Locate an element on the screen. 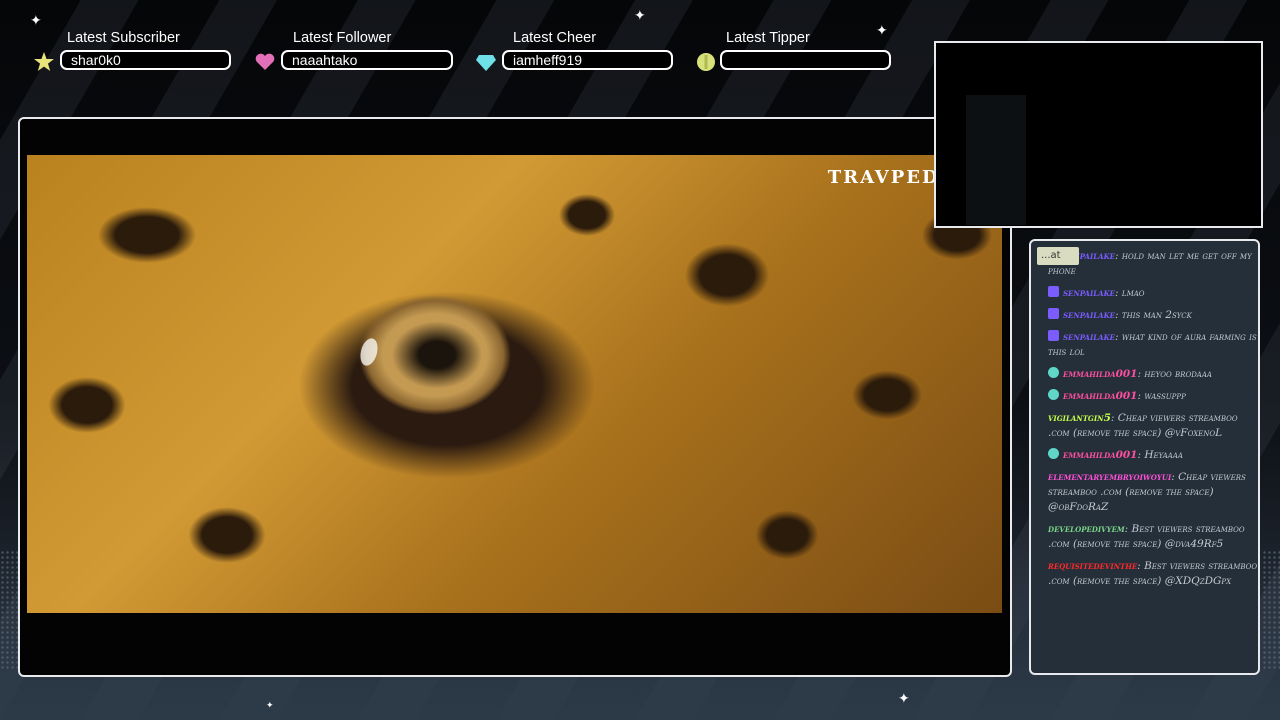  chat-message: senpailake: lmao is located at coordinates (1153, 293).